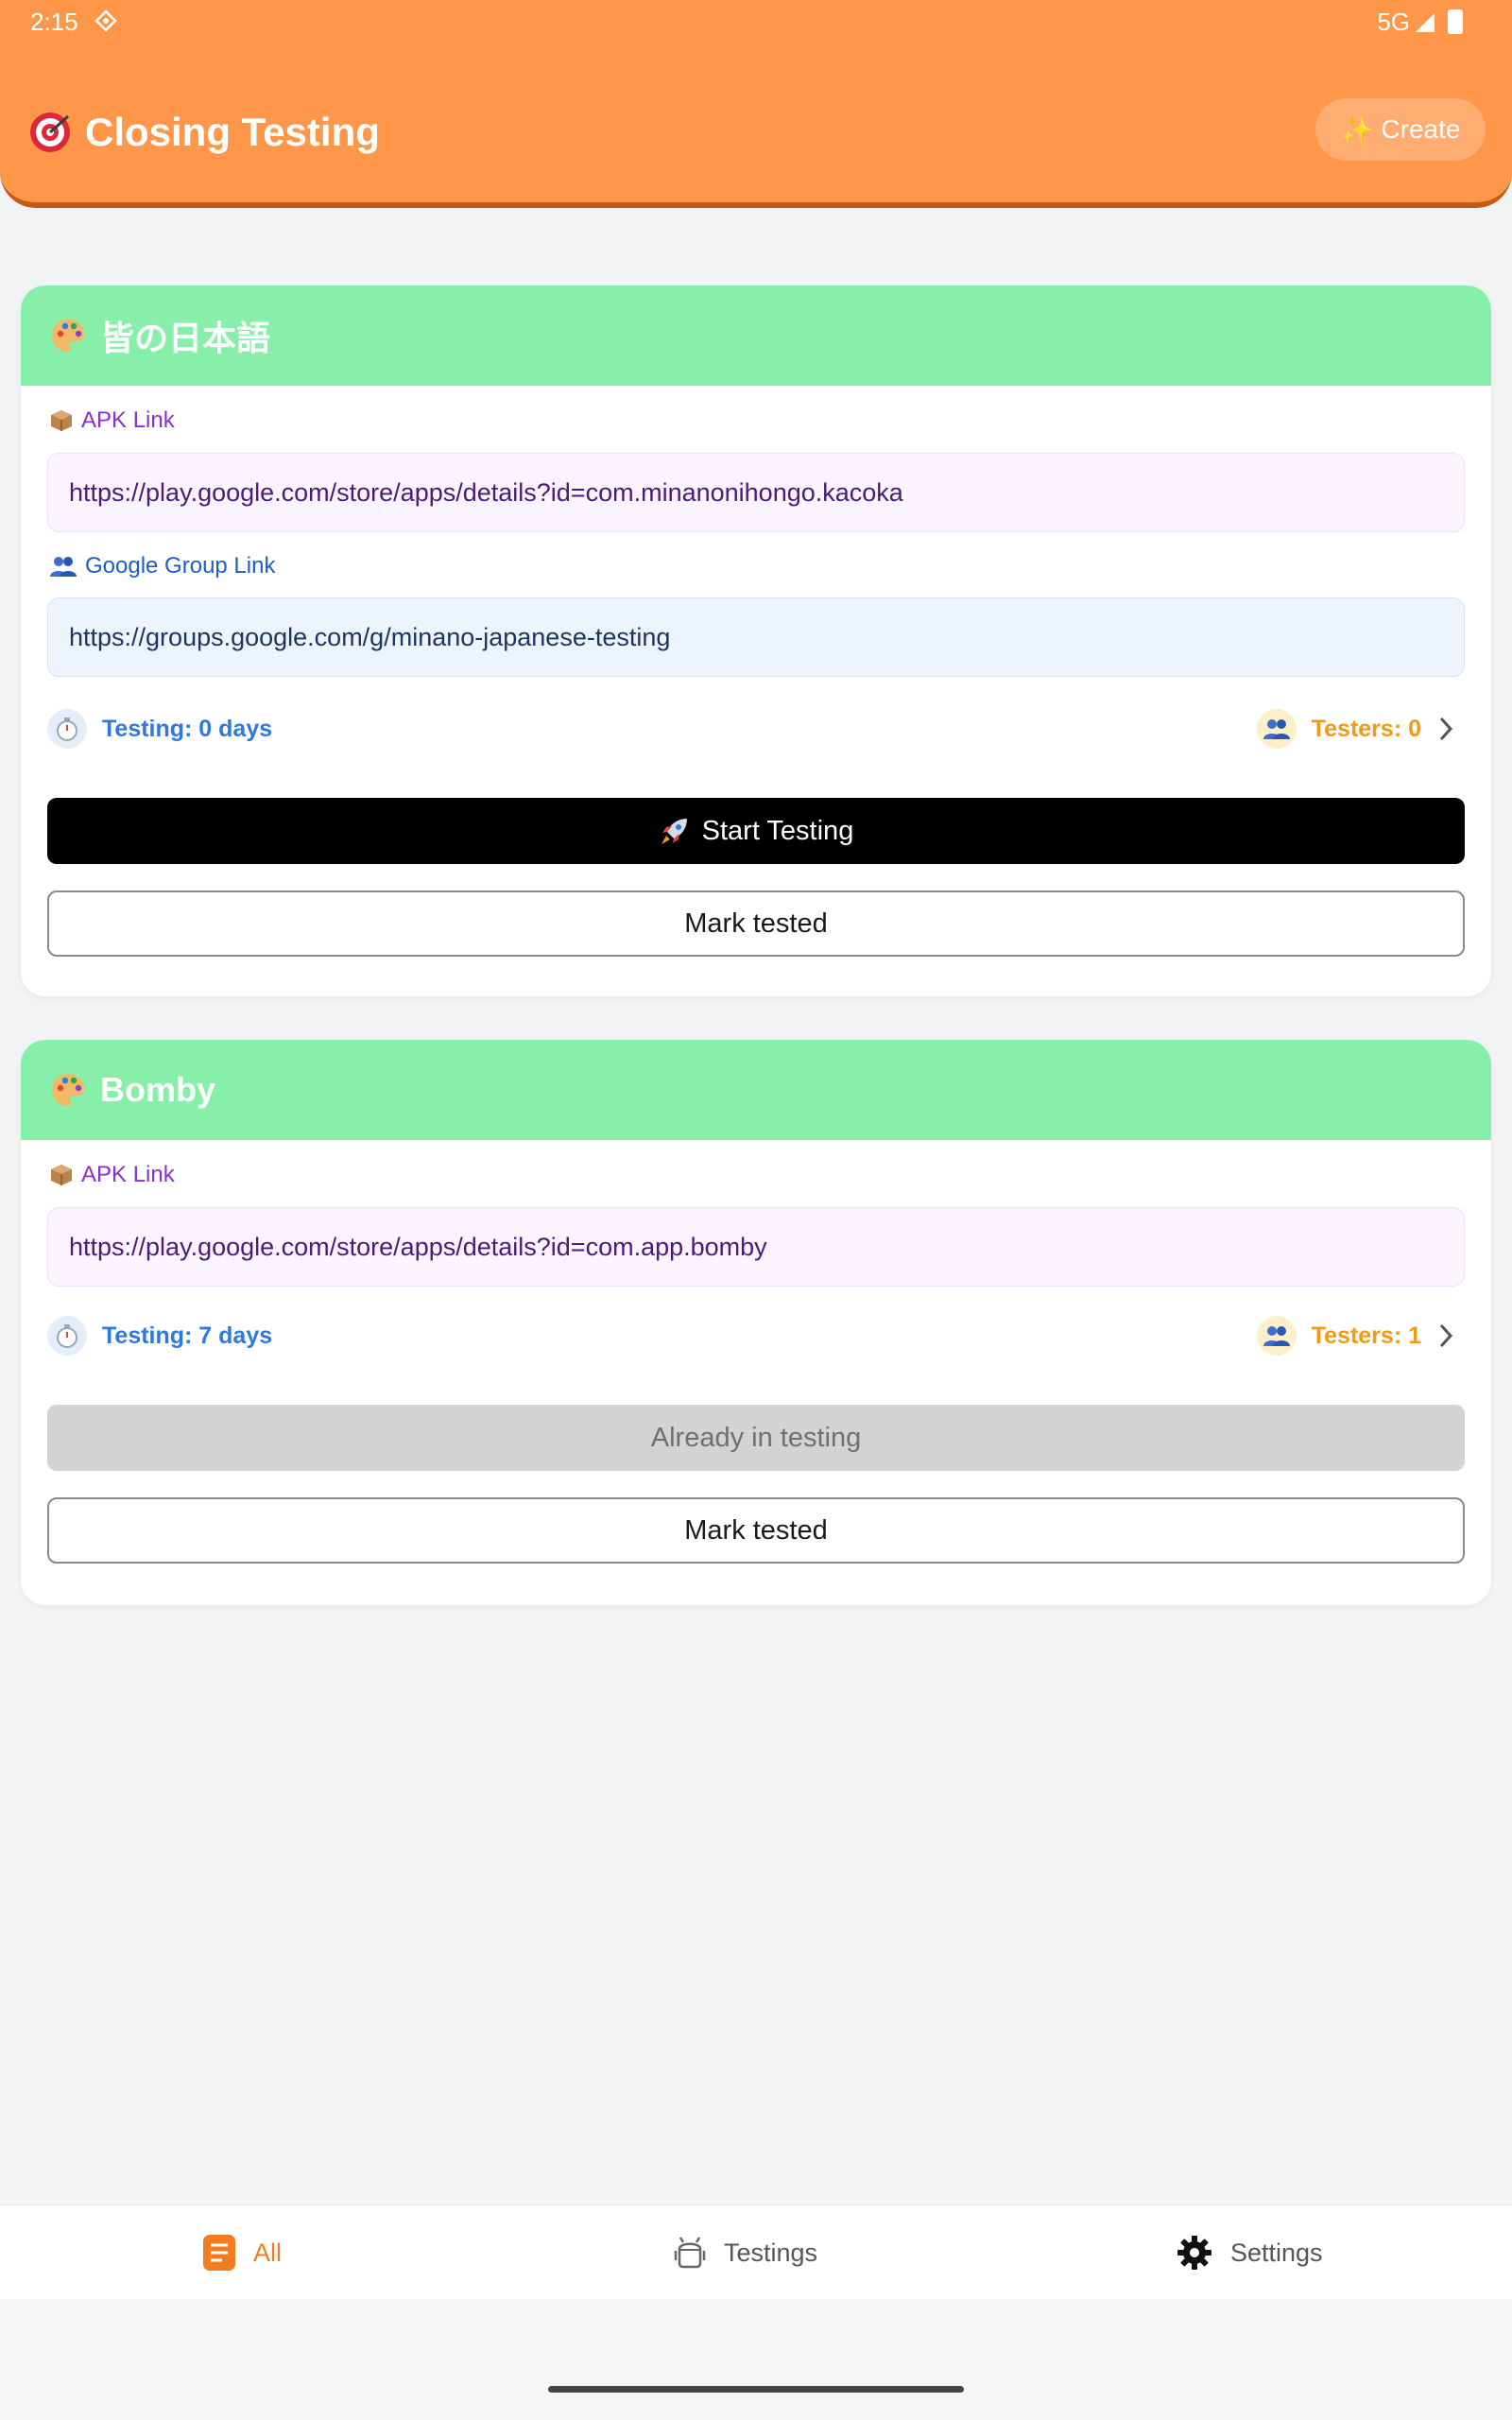  I want to click on testers-link: Testers: 0, so click(1355, 729).